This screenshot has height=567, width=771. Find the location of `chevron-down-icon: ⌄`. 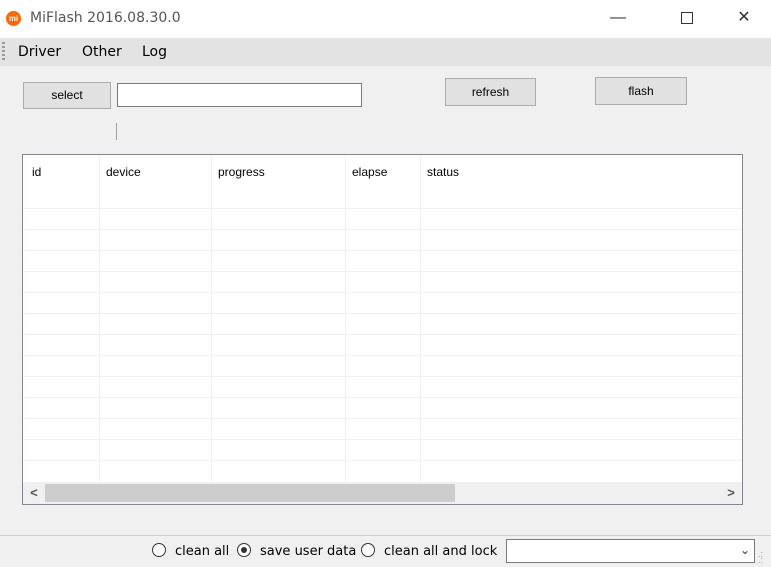

chevron-down-icon: ⌄ is located at coordinates (745, 550).